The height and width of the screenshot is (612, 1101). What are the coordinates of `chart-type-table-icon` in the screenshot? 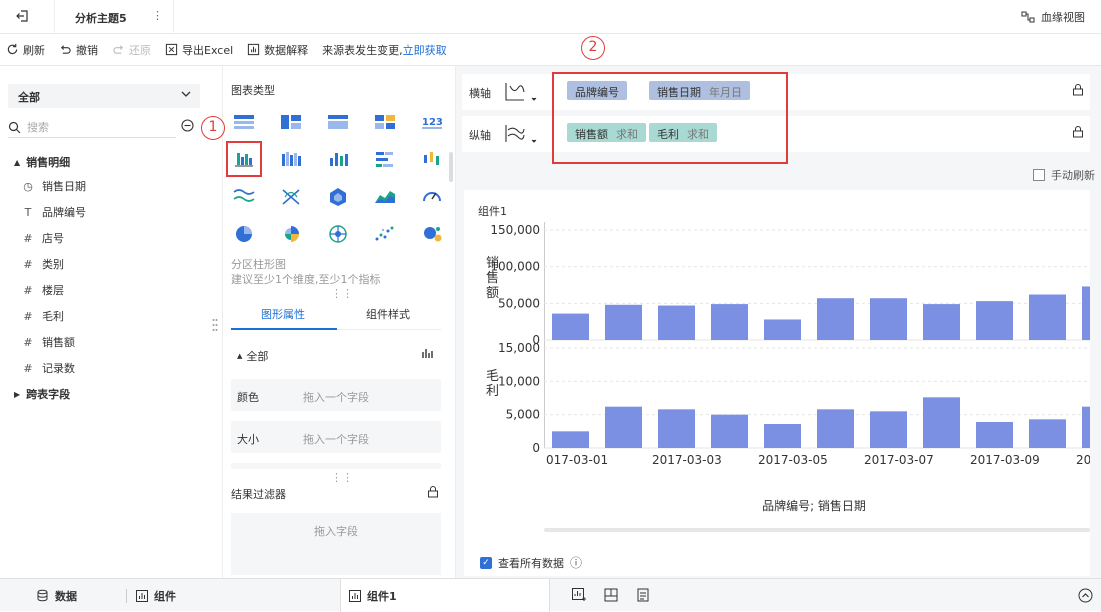 It's located at (244, 122).